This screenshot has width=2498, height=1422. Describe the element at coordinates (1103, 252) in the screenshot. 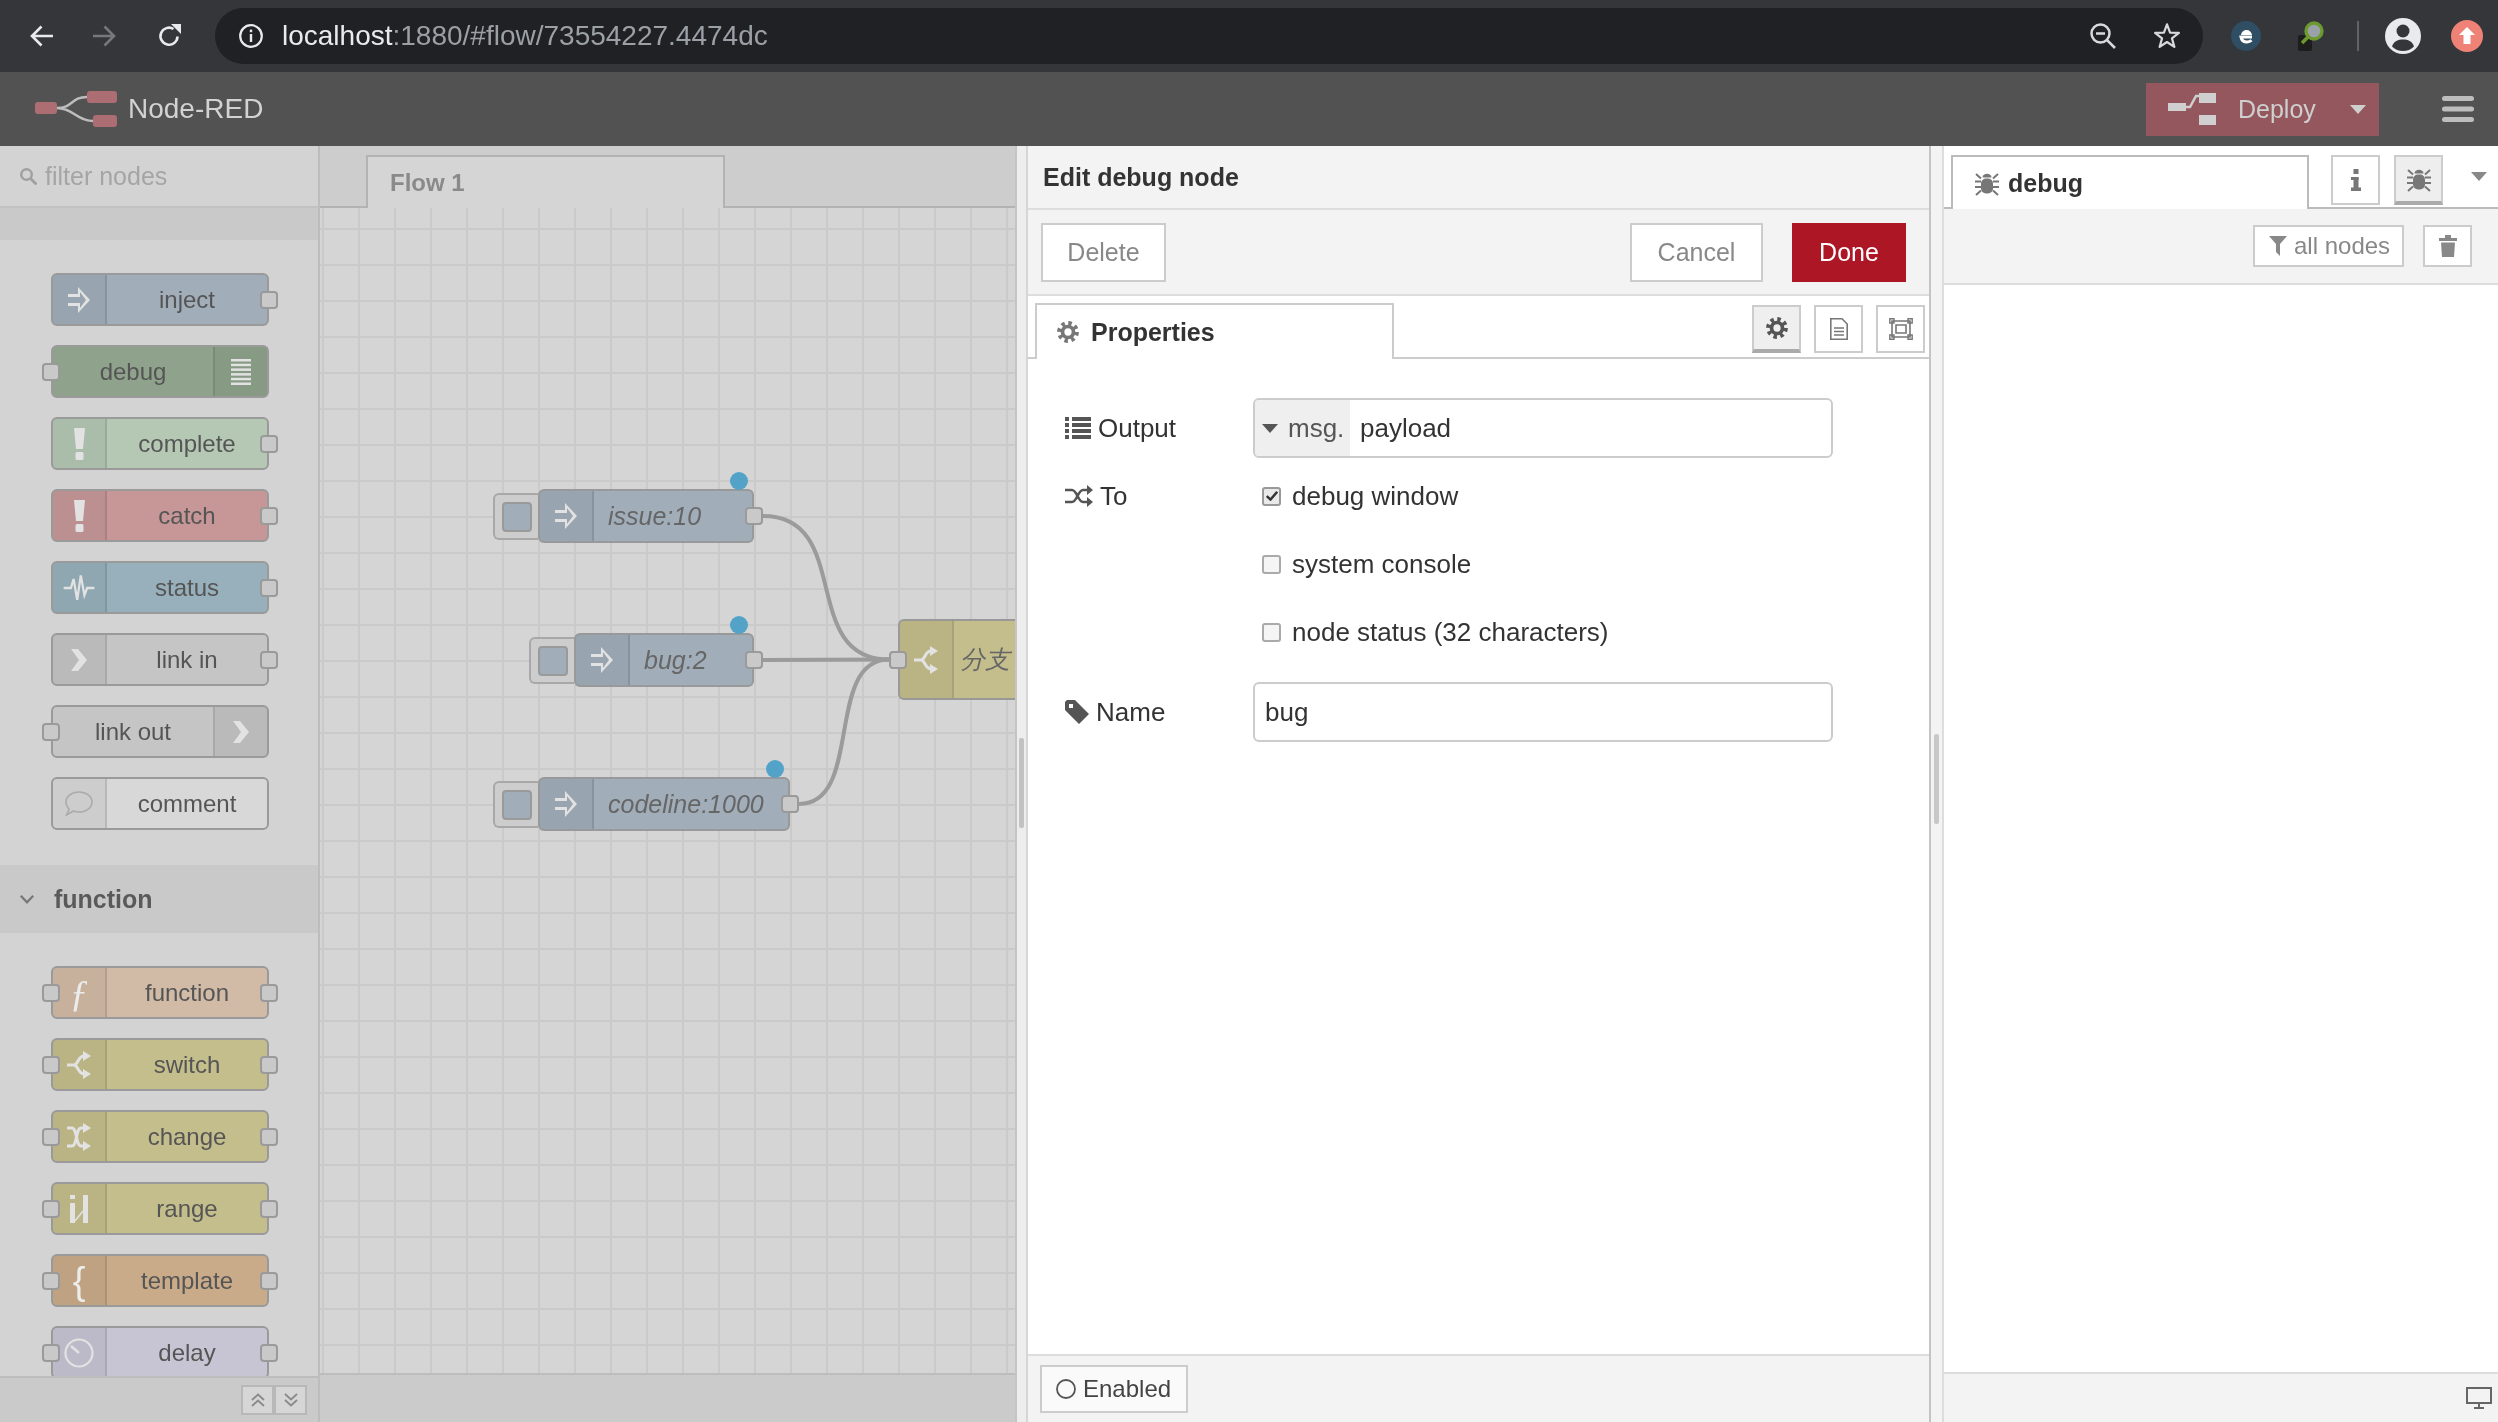

I see `delete-button: Delete` at that location.